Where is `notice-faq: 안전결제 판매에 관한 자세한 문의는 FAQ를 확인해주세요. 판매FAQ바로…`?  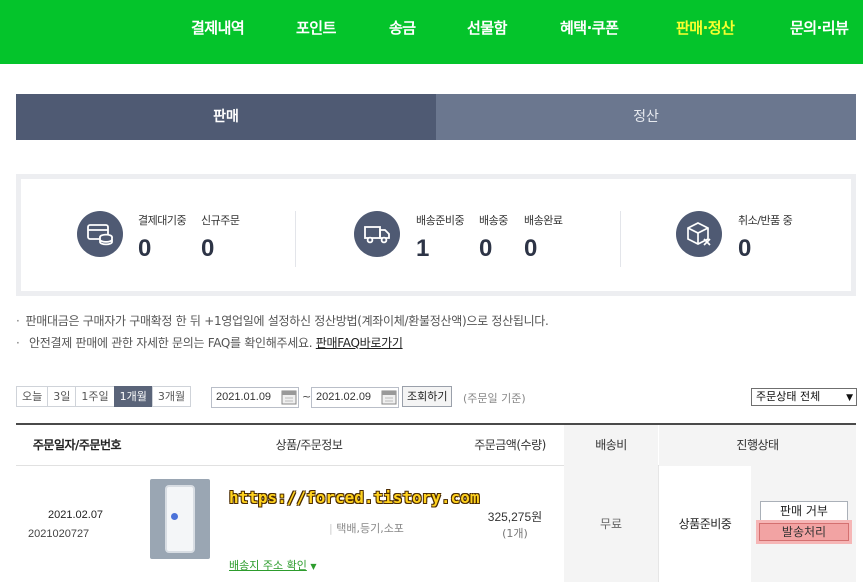
notice-faq: 안전결제 판매에 관한 자세한 문의는 FAQ를 확인해주세요. 판매FAQ바로… is located at coordinates (282, 346).